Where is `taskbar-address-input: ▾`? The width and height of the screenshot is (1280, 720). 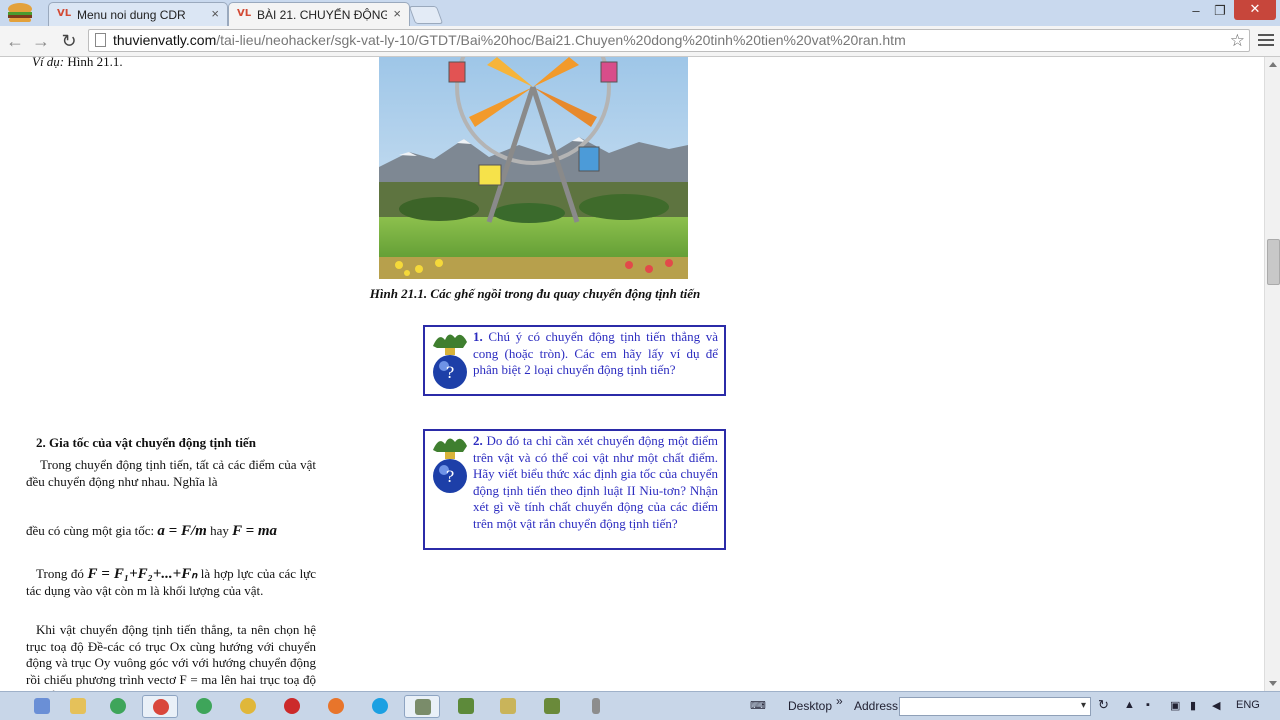 taskbar-address-input: ▾ is located at coordinates (995, 706).